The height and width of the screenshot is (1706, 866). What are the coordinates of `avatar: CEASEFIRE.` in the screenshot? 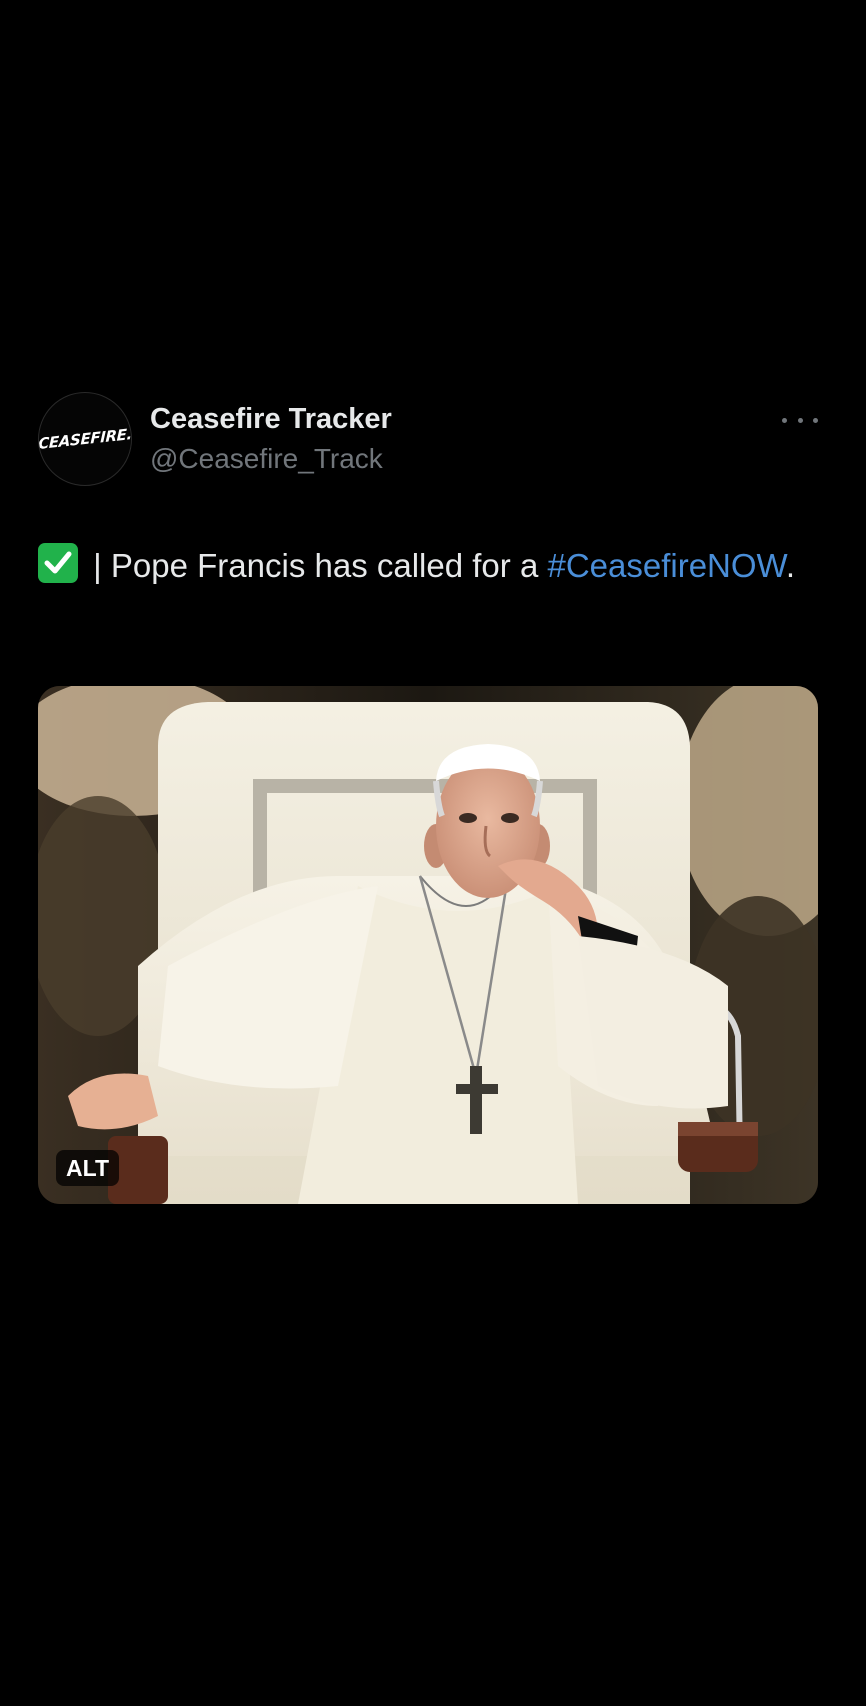 It's located at (85, 439).